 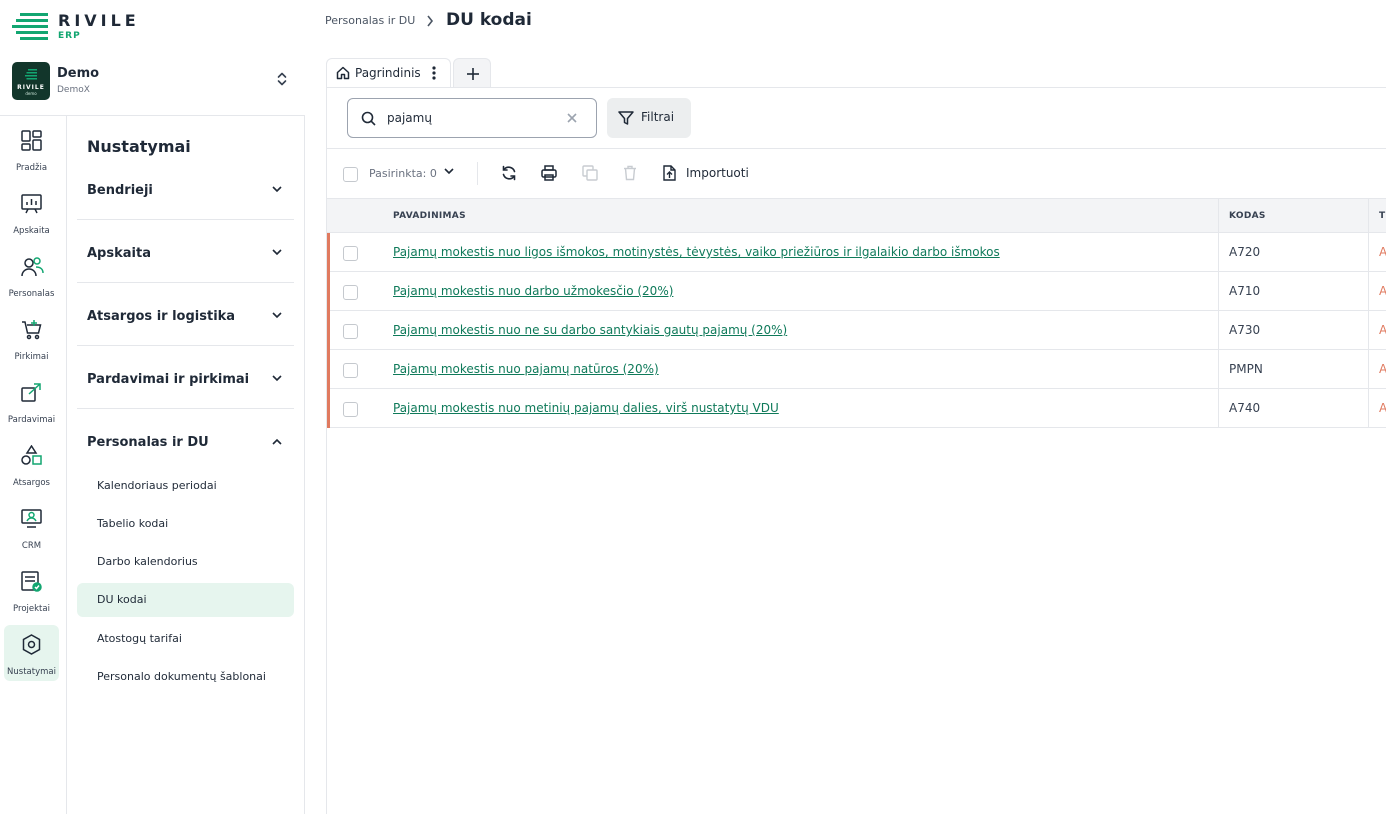 What do you see at coordinates (590, 173) in the screenshot?
I see `copy-icon` at bounding box center [590, 173].